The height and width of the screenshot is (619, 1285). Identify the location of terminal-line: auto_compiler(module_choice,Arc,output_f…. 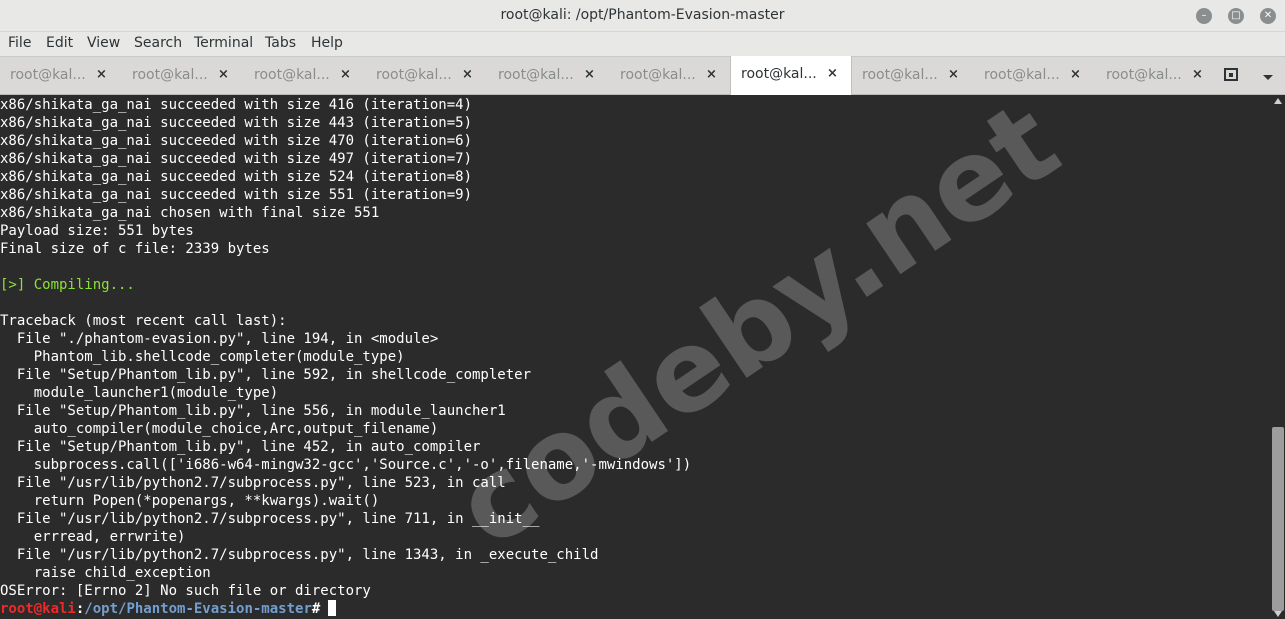
(219, 429).